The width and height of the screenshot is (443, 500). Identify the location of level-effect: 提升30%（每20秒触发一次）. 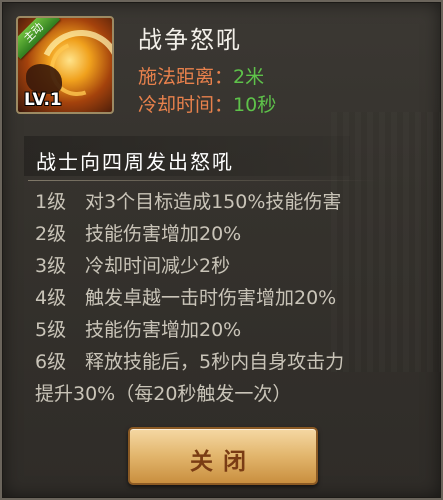
(163, 394).